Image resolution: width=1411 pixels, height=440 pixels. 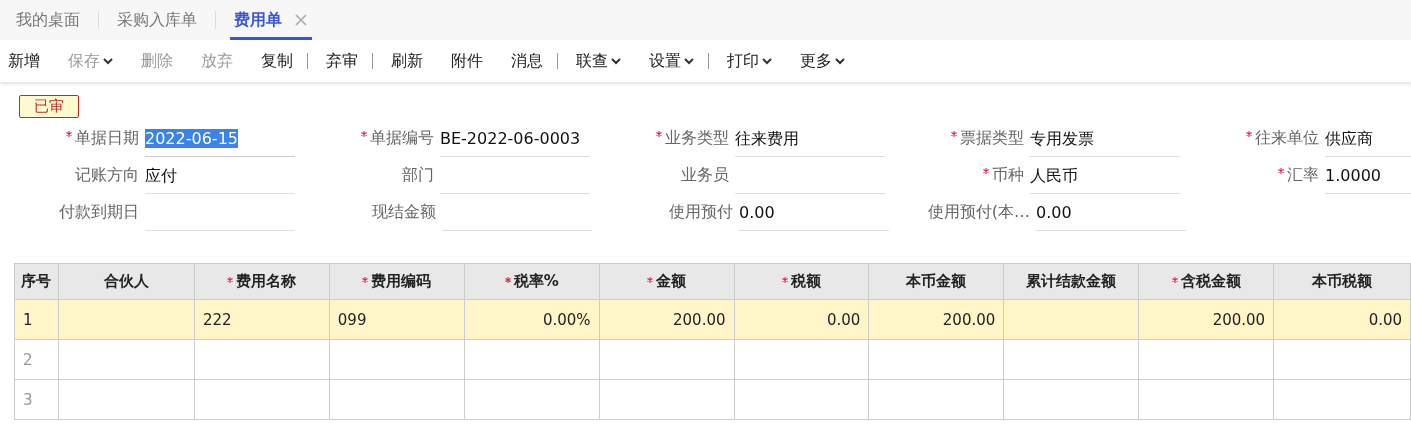 I want to click on input-field: 2022-06-15, so click(x=220, y=140).